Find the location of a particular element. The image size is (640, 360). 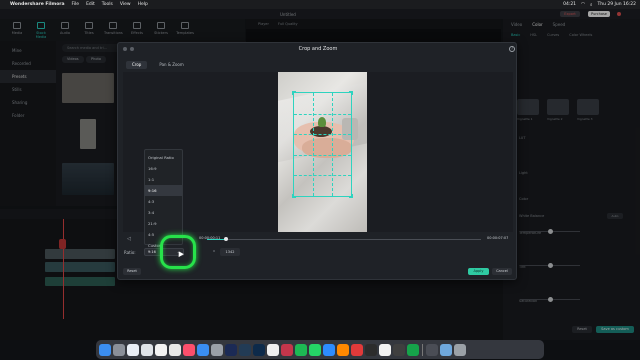

ratio-option-16-9: 16:9 is located at coordinates (163, 168).